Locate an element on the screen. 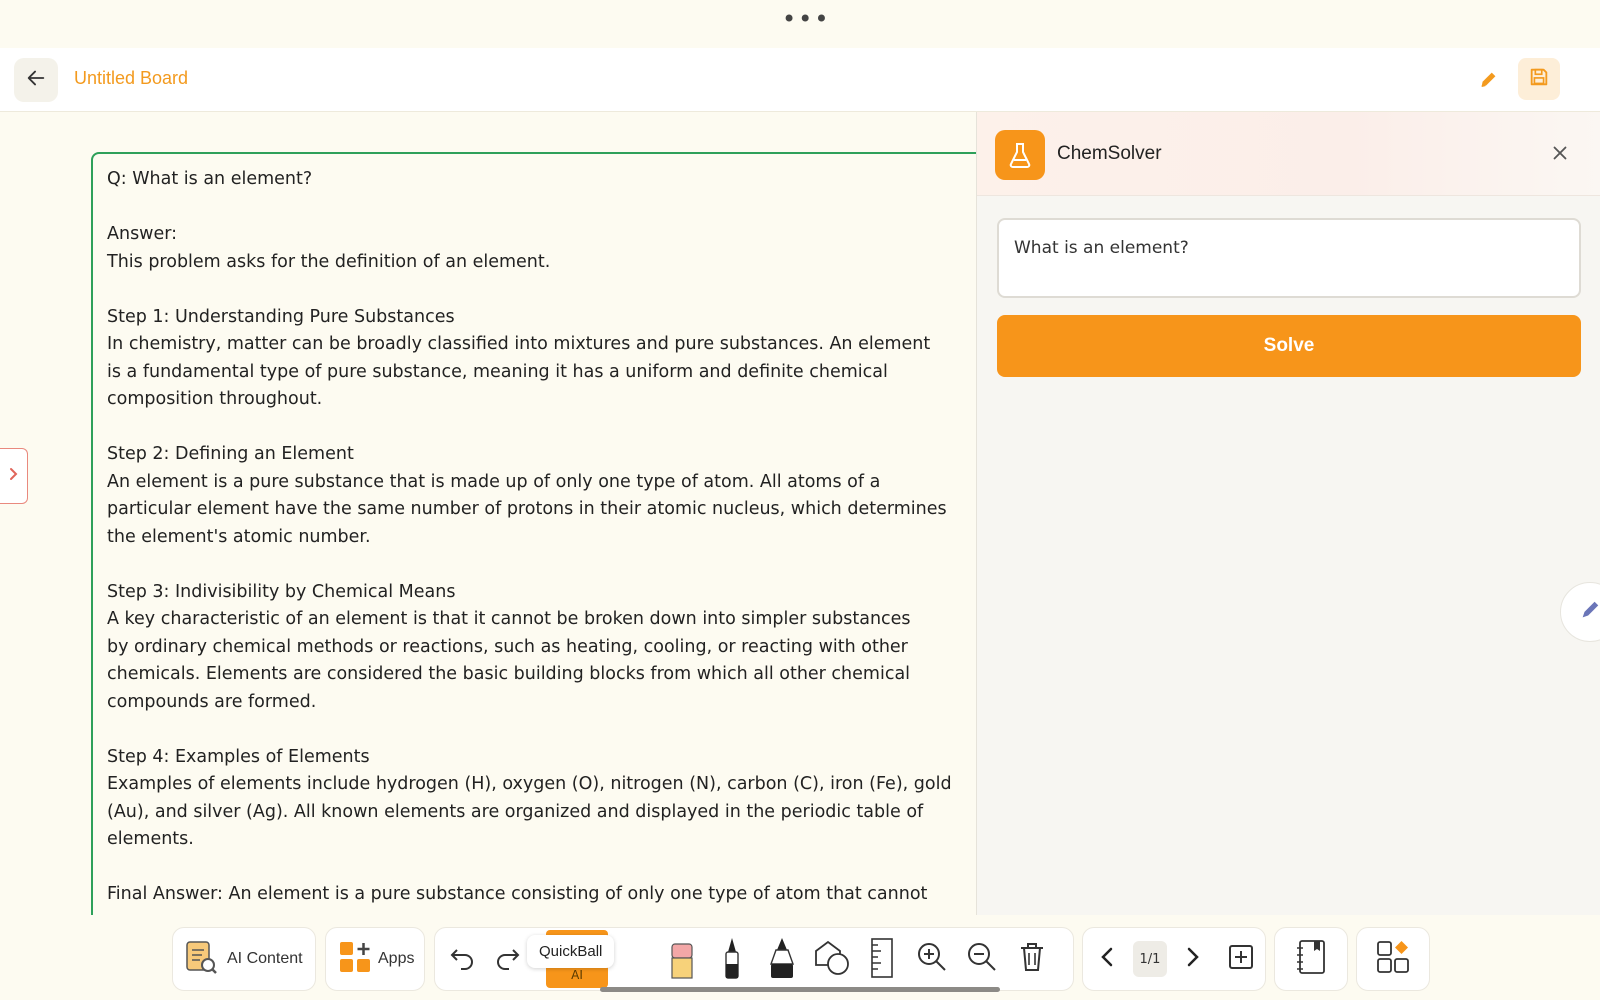  solve-button: Solve is located at coordinates (1289, 346).